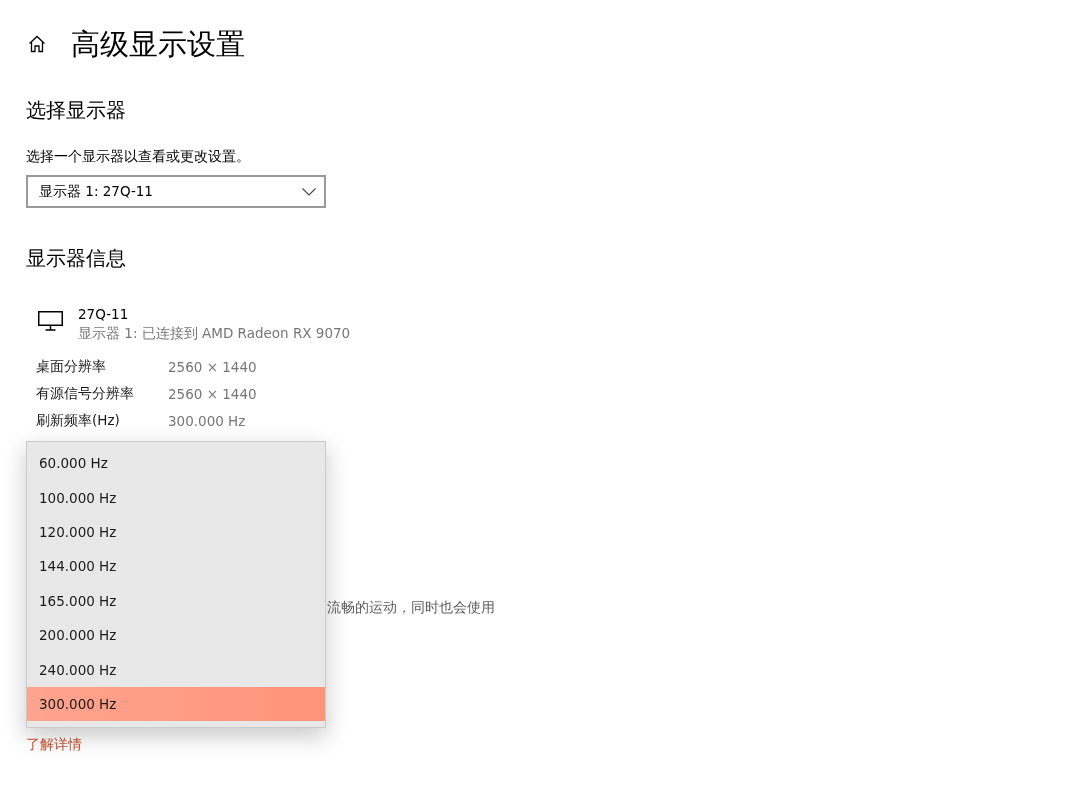 The width and height of the screenshot is (1080, 792). Describe the element at coordinates (176, 191) in the screenshot. I see `display-dropdown: 显示器 1: 27Q-11` at that location.